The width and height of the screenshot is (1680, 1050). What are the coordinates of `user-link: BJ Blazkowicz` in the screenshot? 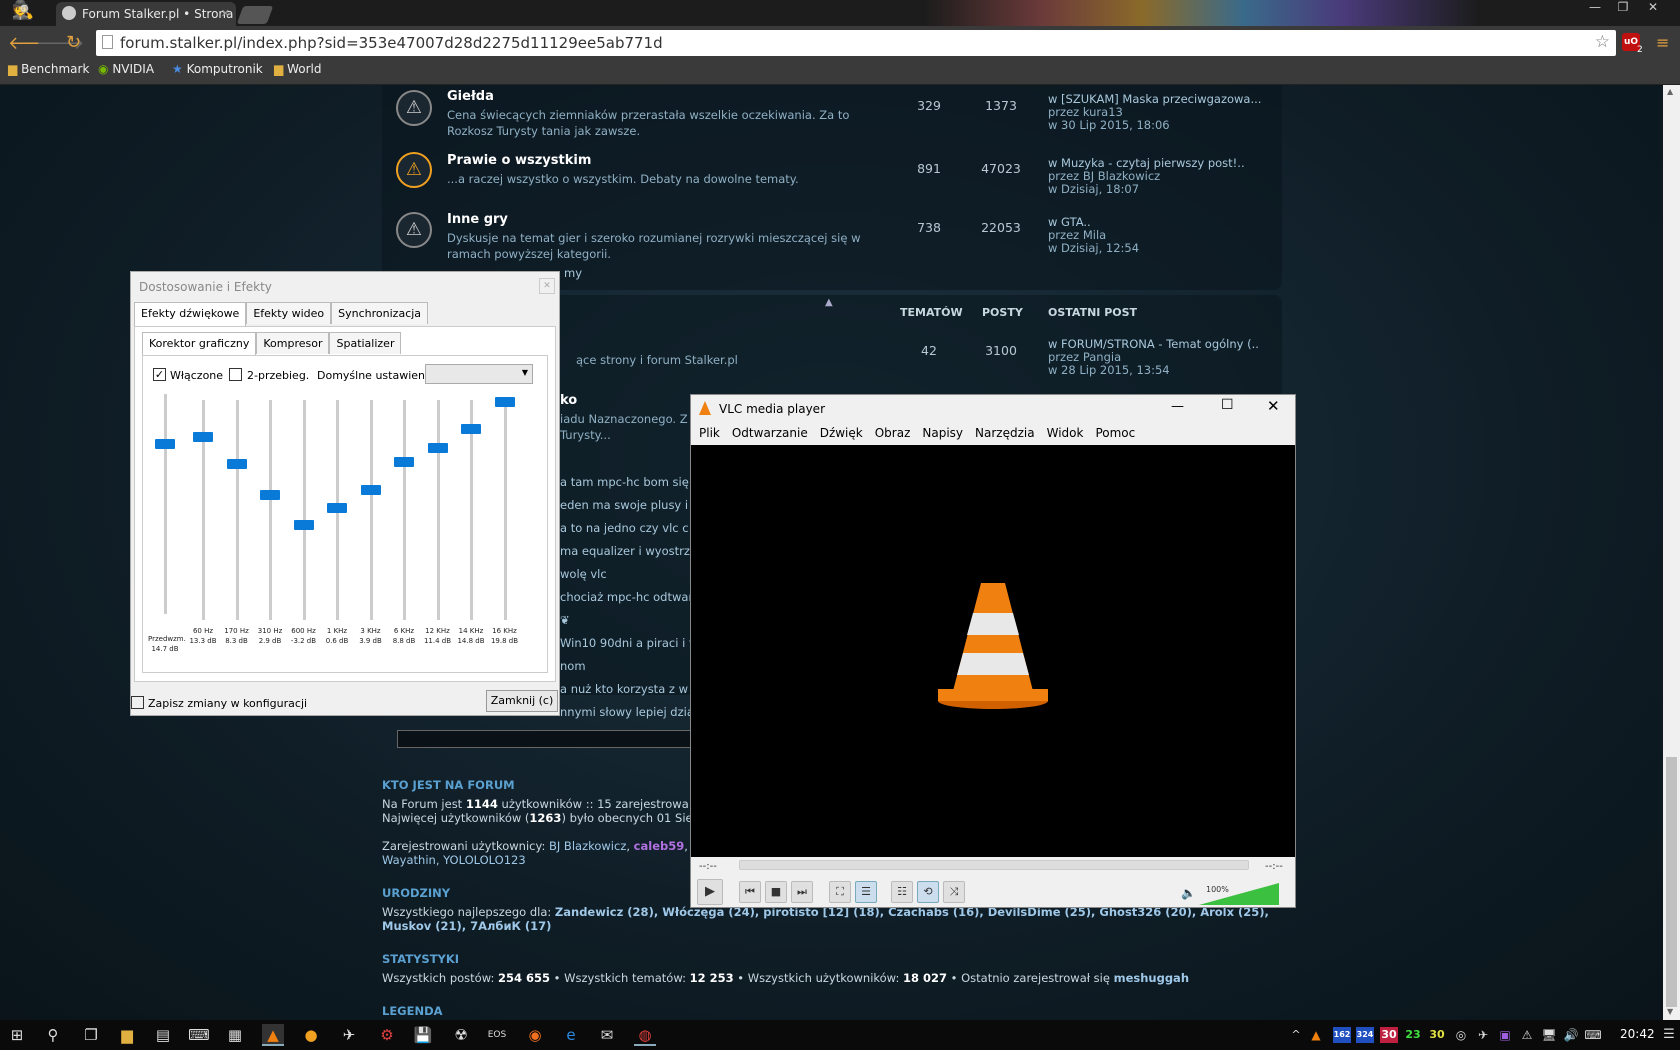 It's located at (587, 846).